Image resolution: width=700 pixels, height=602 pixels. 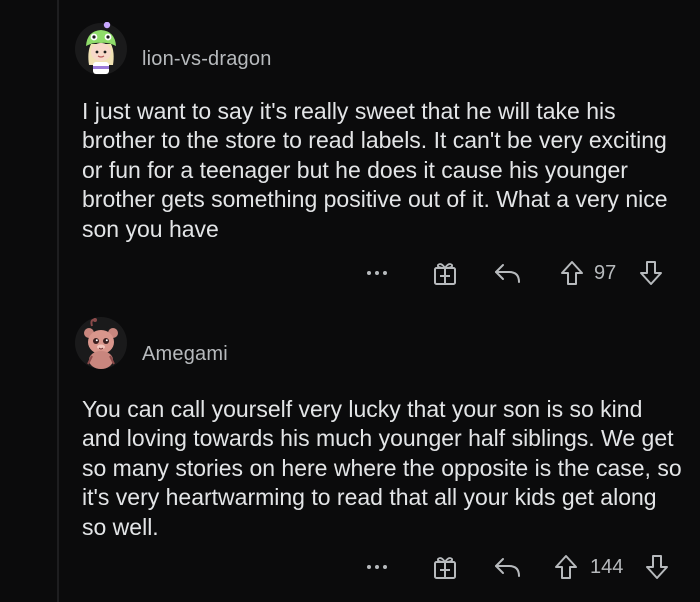 What do you see at coordinates (58, 301) in the screenshot?
I see `thread-line` at bounding box center [58, 301].